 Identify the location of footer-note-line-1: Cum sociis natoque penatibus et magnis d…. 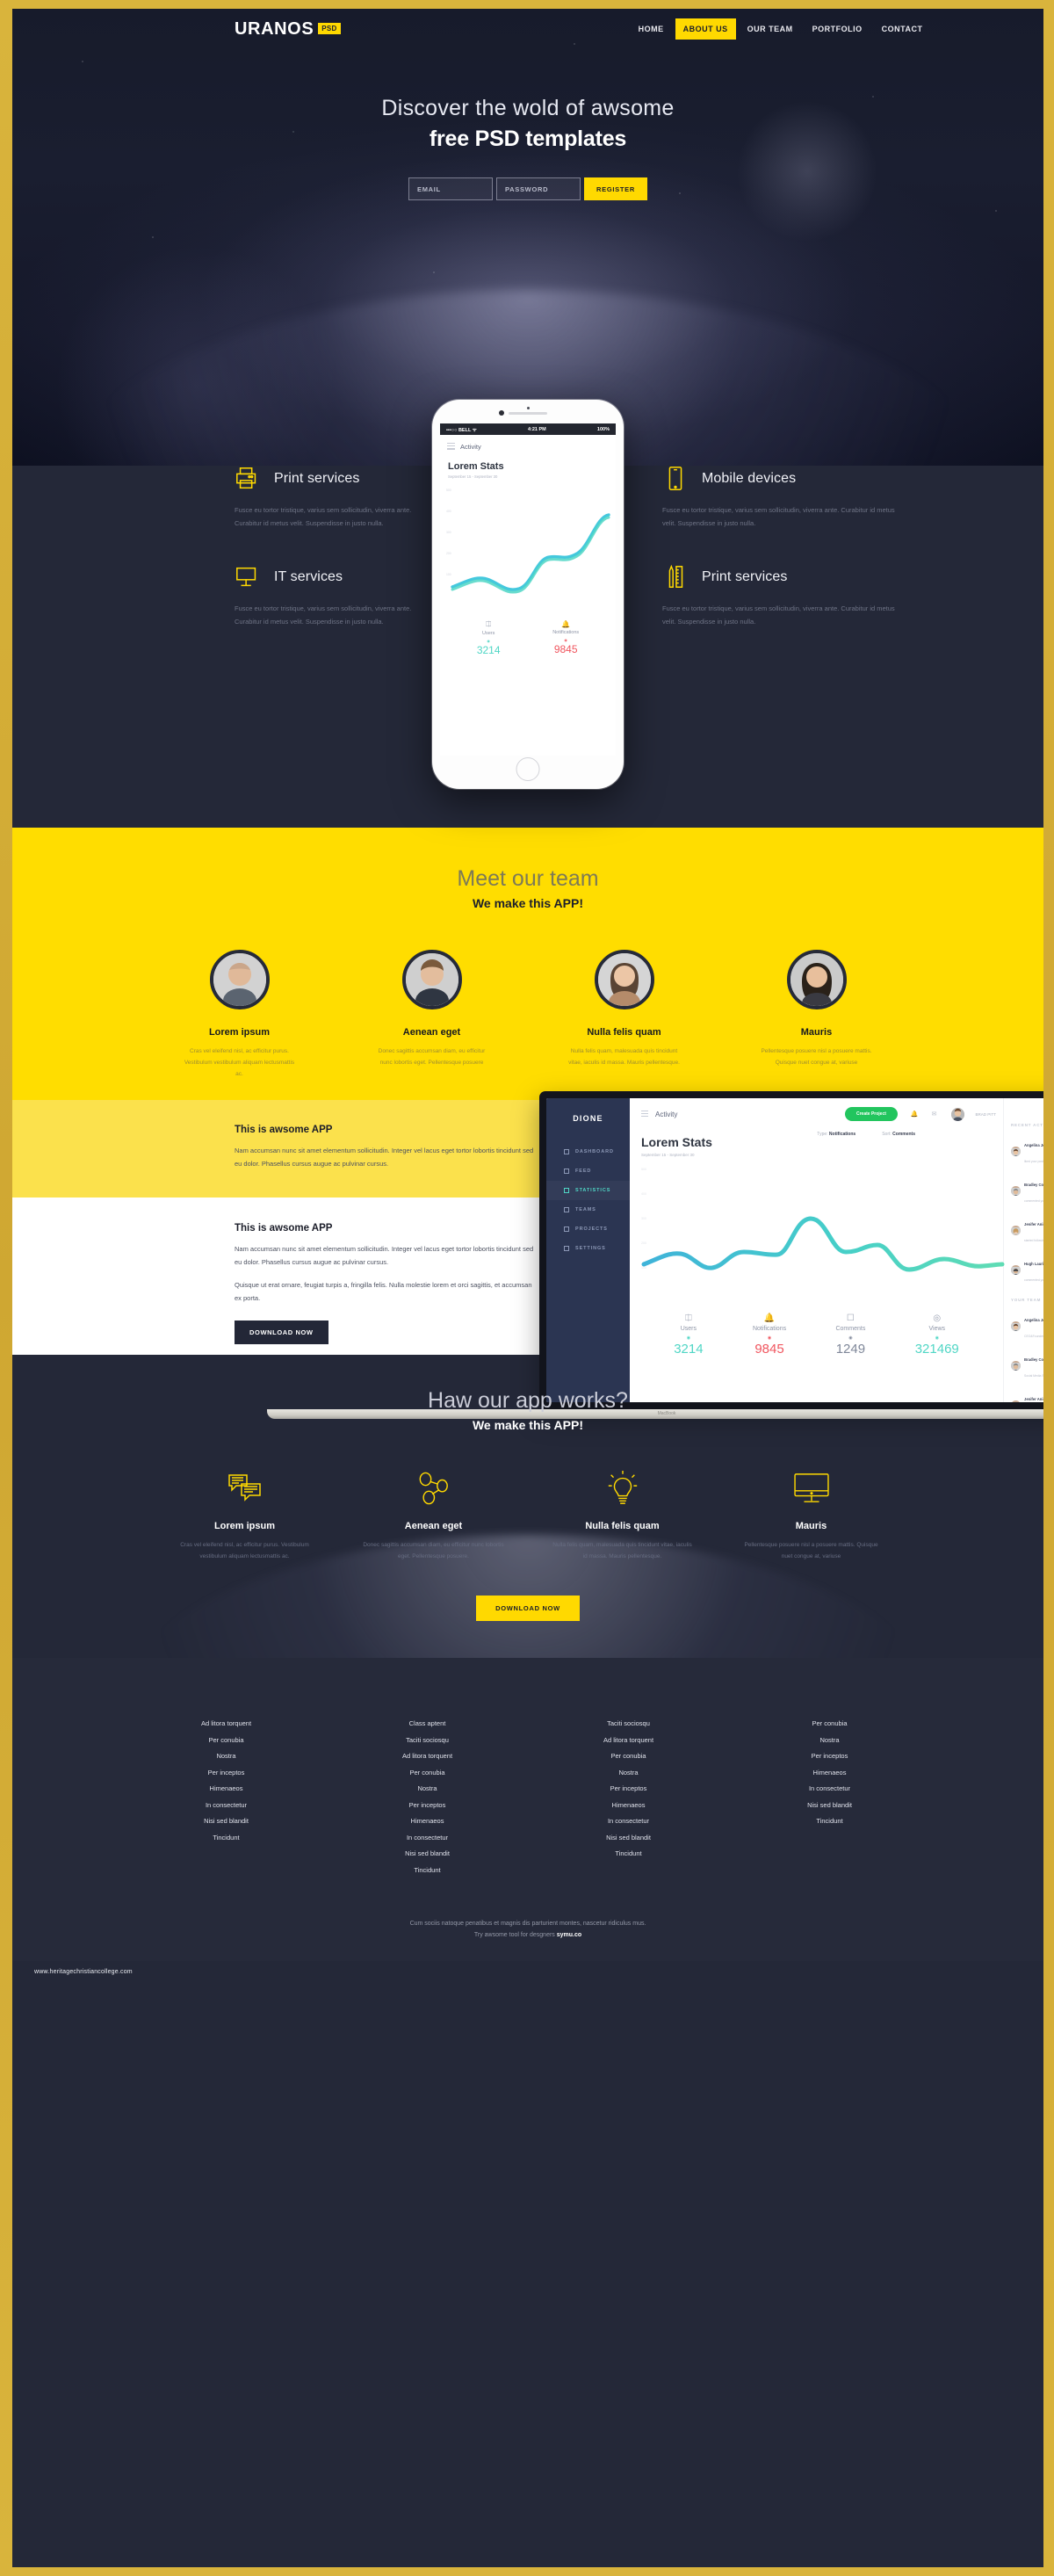
(527, 1924).